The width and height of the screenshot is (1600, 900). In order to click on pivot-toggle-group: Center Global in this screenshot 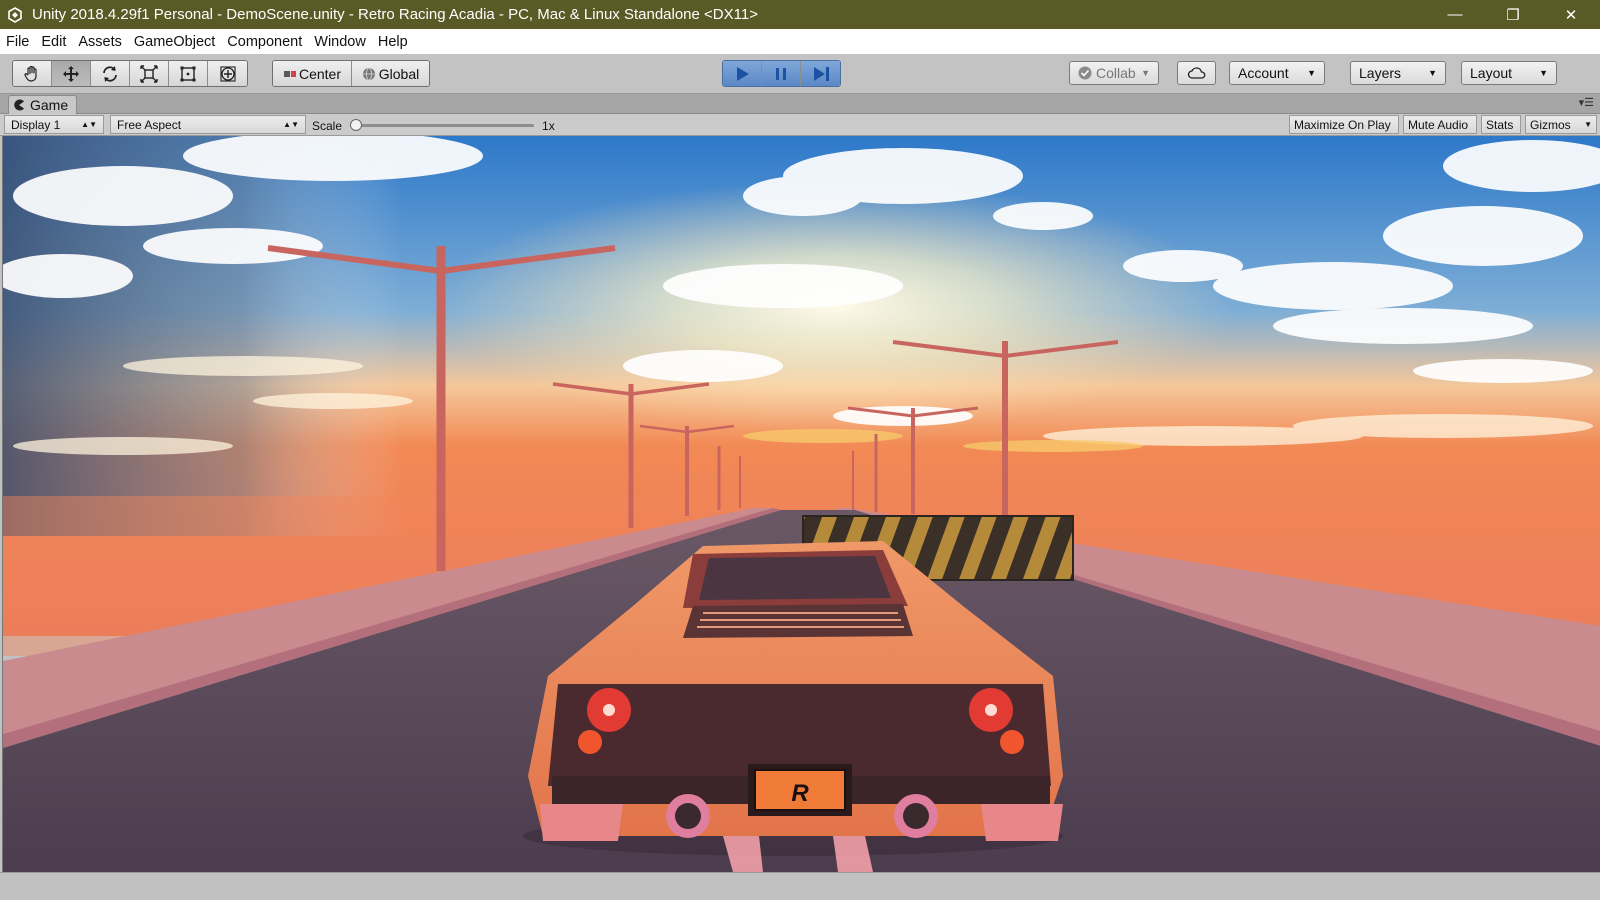, I will do `click(351, 73)`.